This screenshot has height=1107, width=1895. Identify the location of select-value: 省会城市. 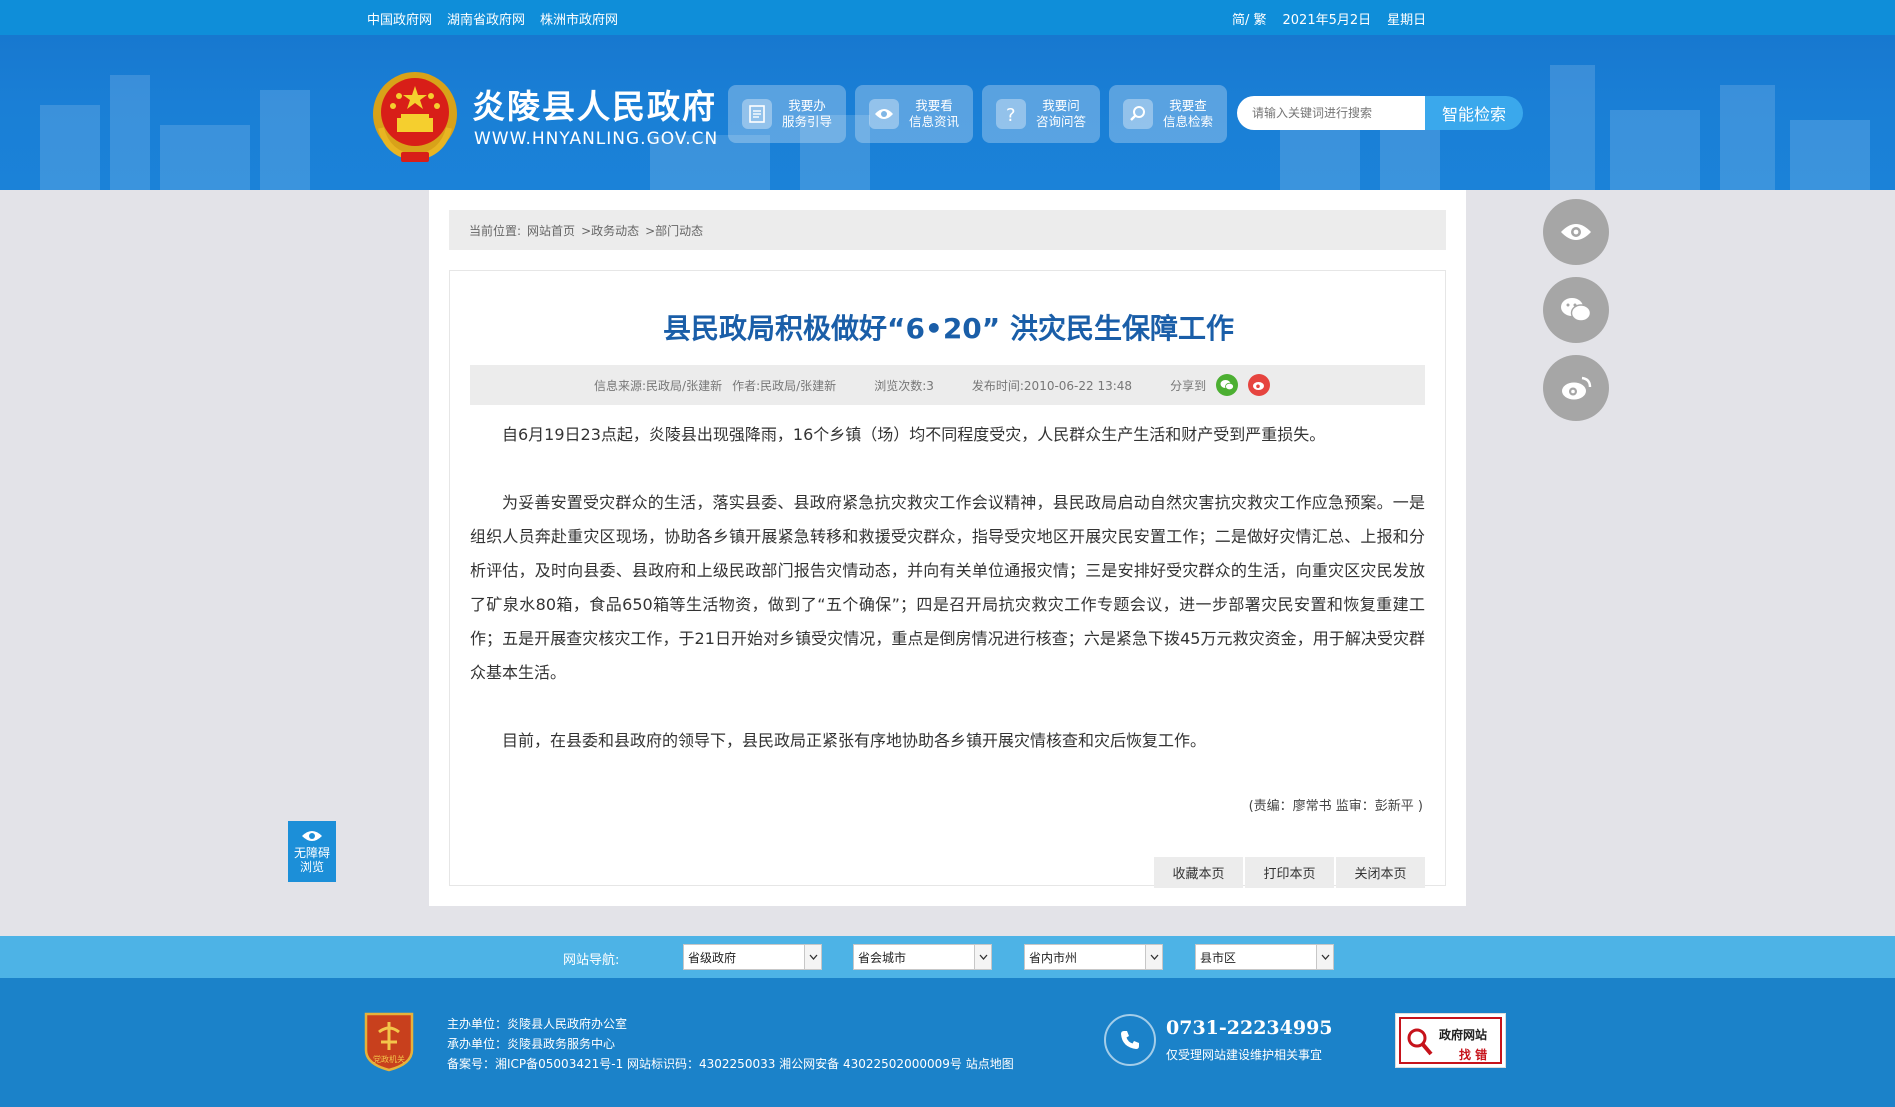
(882, 957).